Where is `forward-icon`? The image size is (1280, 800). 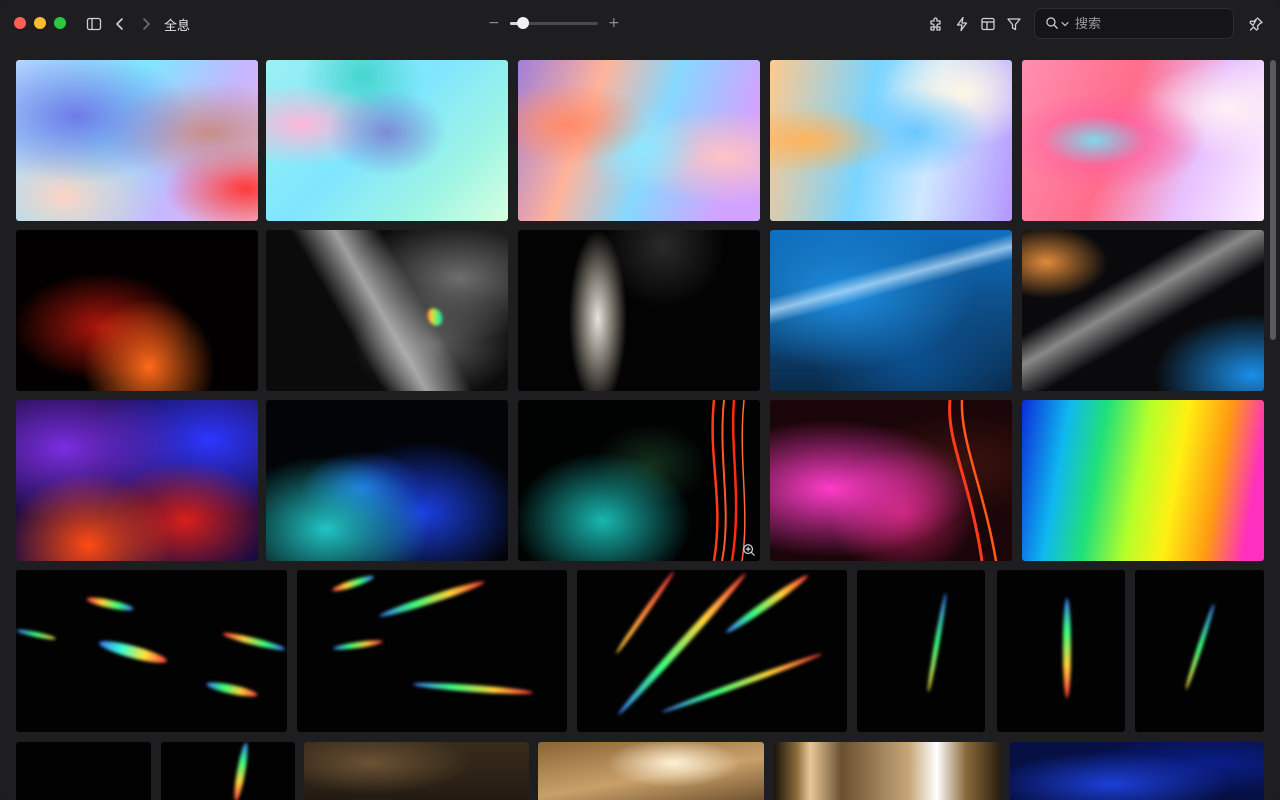 forward-icon is located at coordinates (146, 24).